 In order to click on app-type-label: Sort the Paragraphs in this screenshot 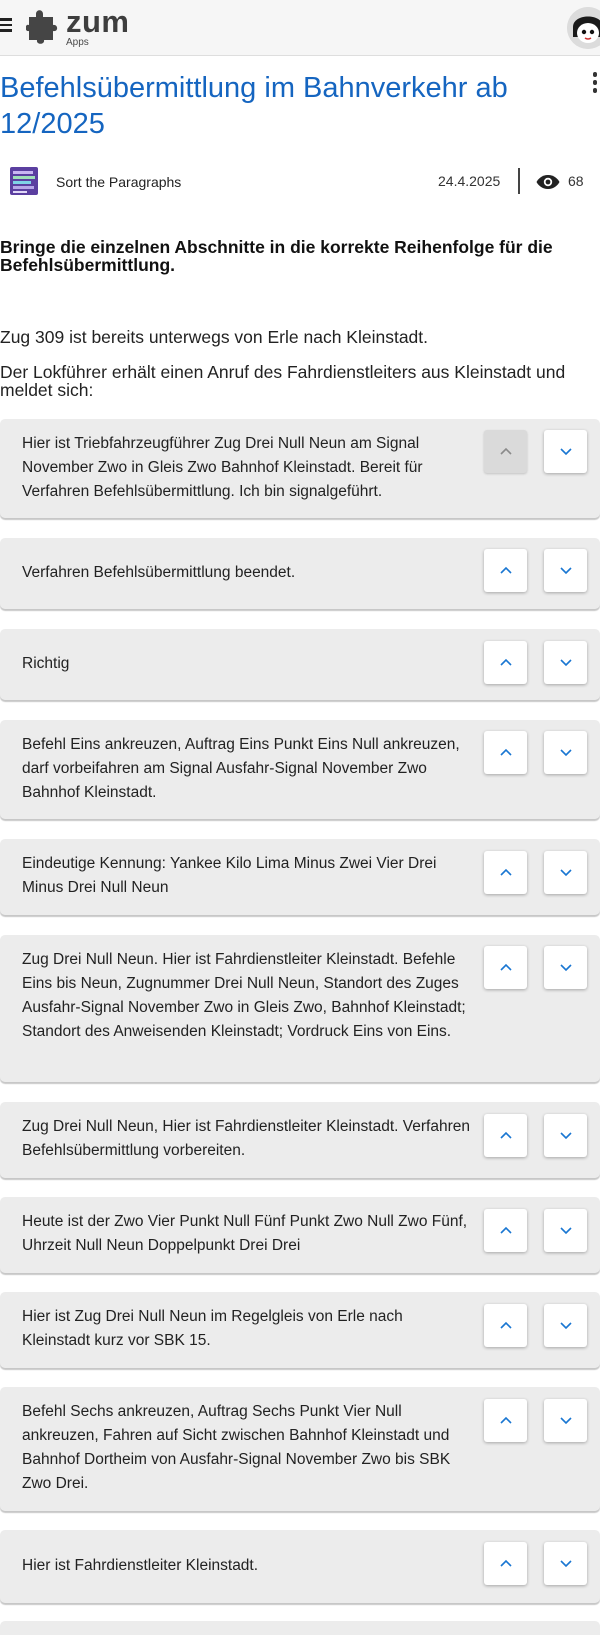, I will do `click(119, 182)`.